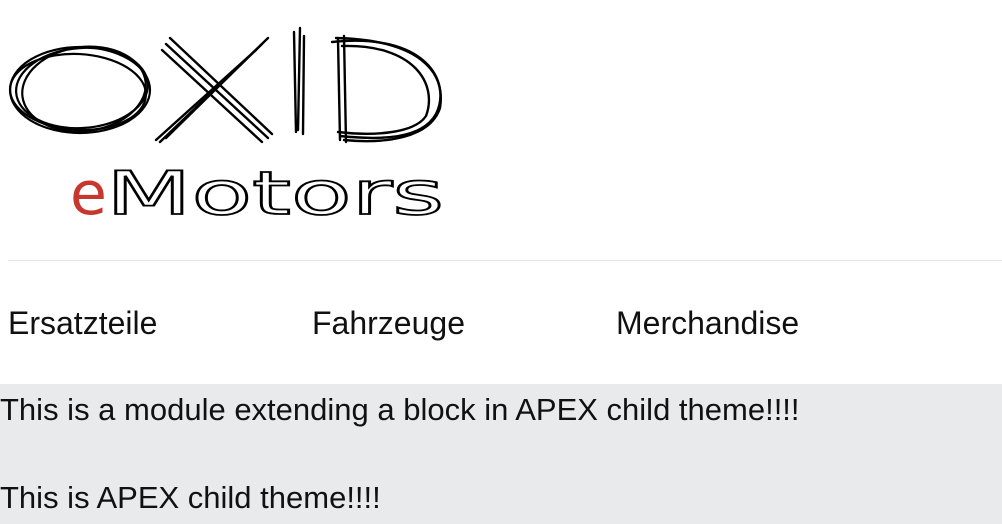  Describe the element at coordinates (82, 323) in the screenshot. I see `nav-item-ersatzteile: Ersatzteile` at that location.